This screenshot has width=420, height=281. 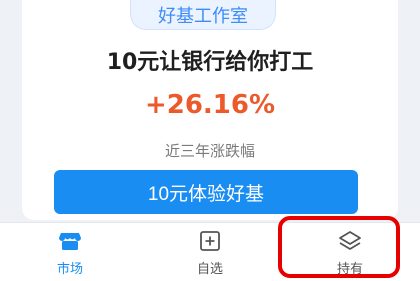 I want to click on tab-market: 市场, so click(x=70, y=252).